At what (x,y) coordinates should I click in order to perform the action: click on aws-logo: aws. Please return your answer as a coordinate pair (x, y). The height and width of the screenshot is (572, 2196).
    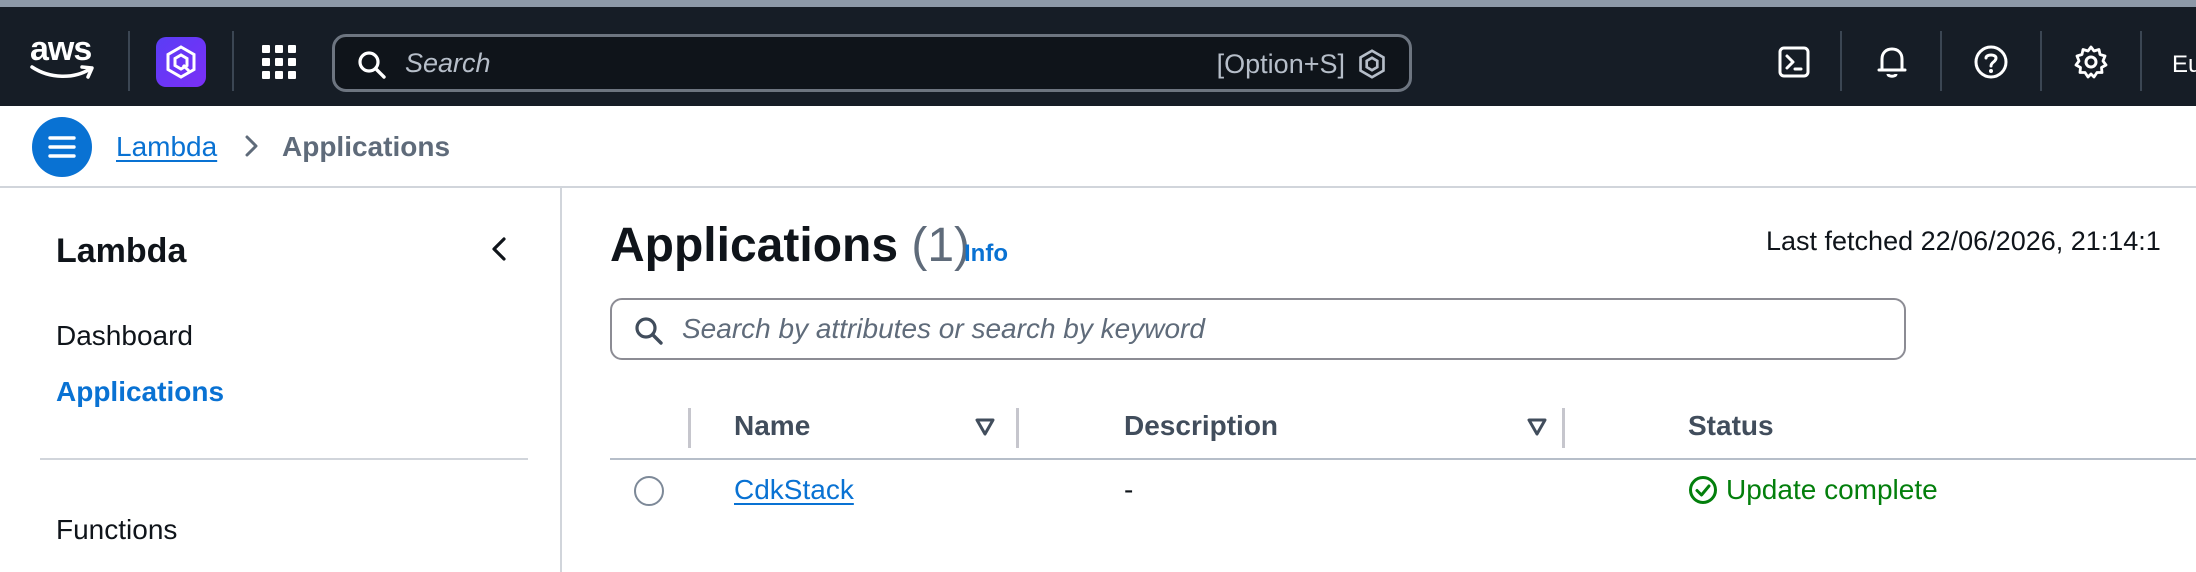
    Looking at the image, I should click on (65, 57).